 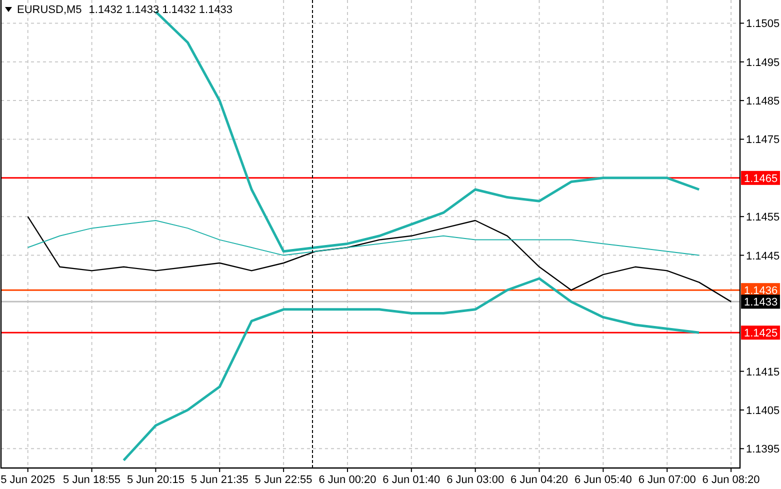 I want to click on ref-line-label: 1.1433, so click(x=761, y=302).